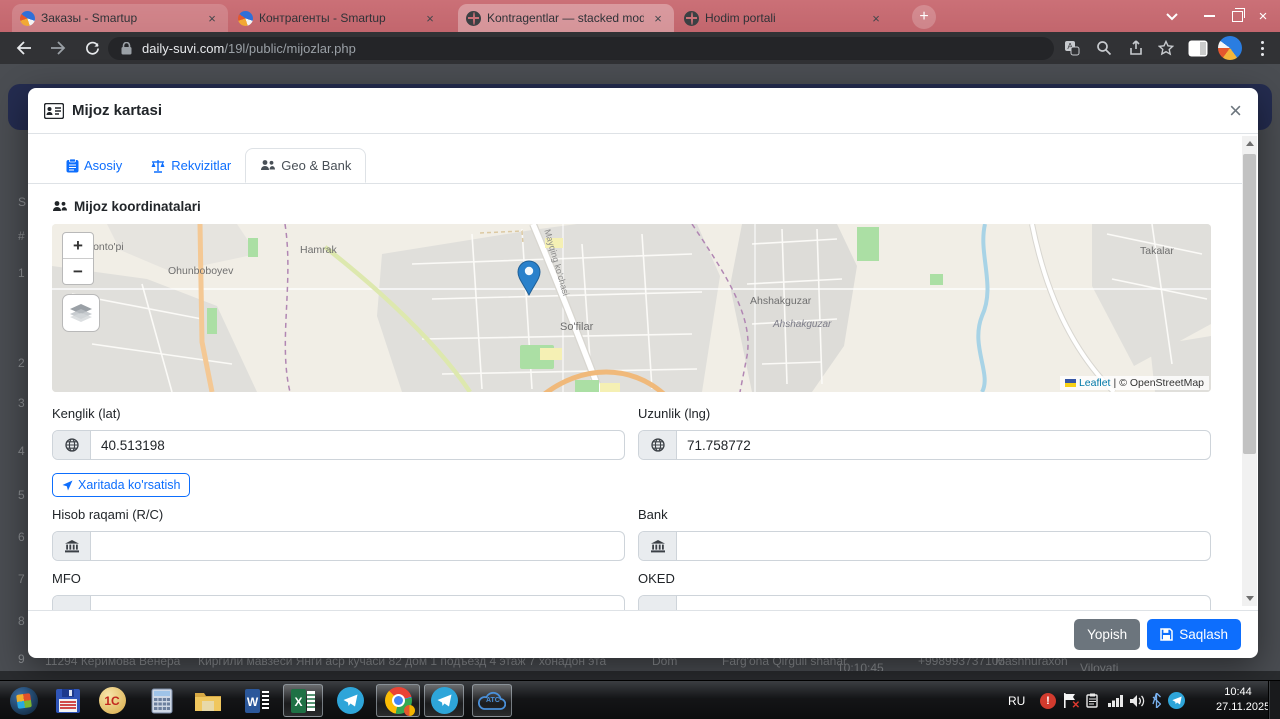  Describe the element at coordinates (357, 603) in the screenshot. I see `mfo-input` at that location.